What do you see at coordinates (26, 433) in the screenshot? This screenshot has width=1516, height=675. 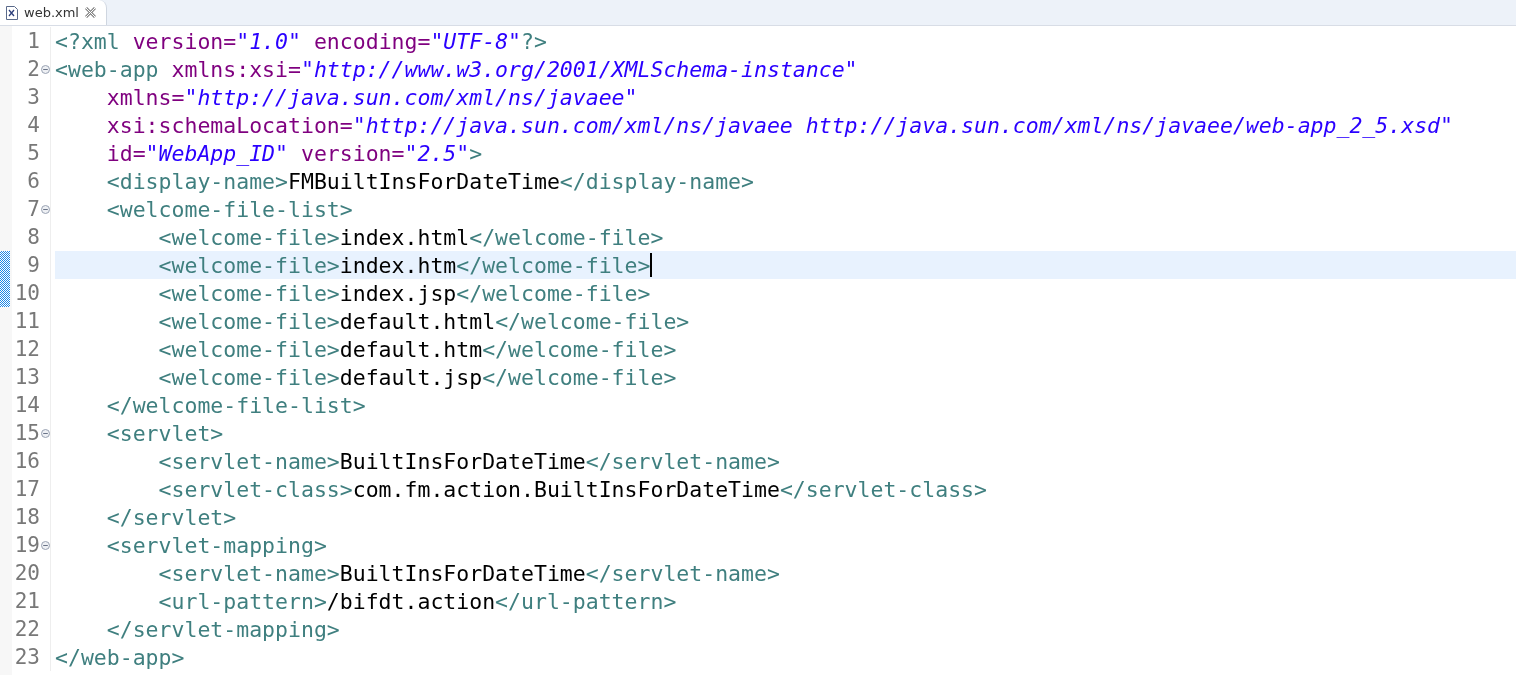 I see `line-number: 15` at bounding box center [26, 433].